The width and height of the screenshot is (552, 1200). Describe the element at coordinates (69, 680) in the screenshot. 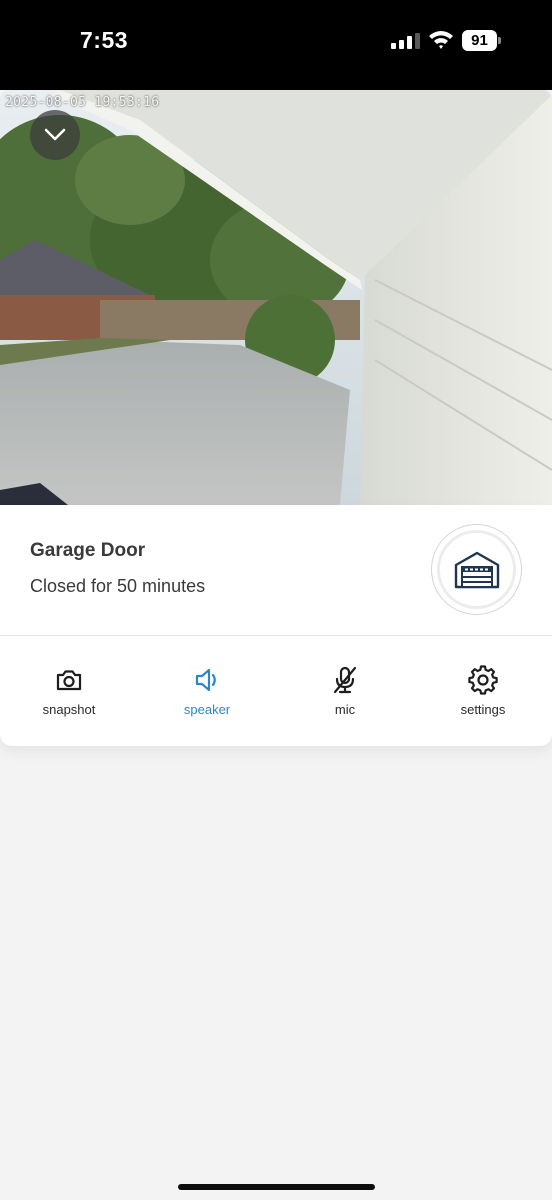

I see `camera-icon` at that location.